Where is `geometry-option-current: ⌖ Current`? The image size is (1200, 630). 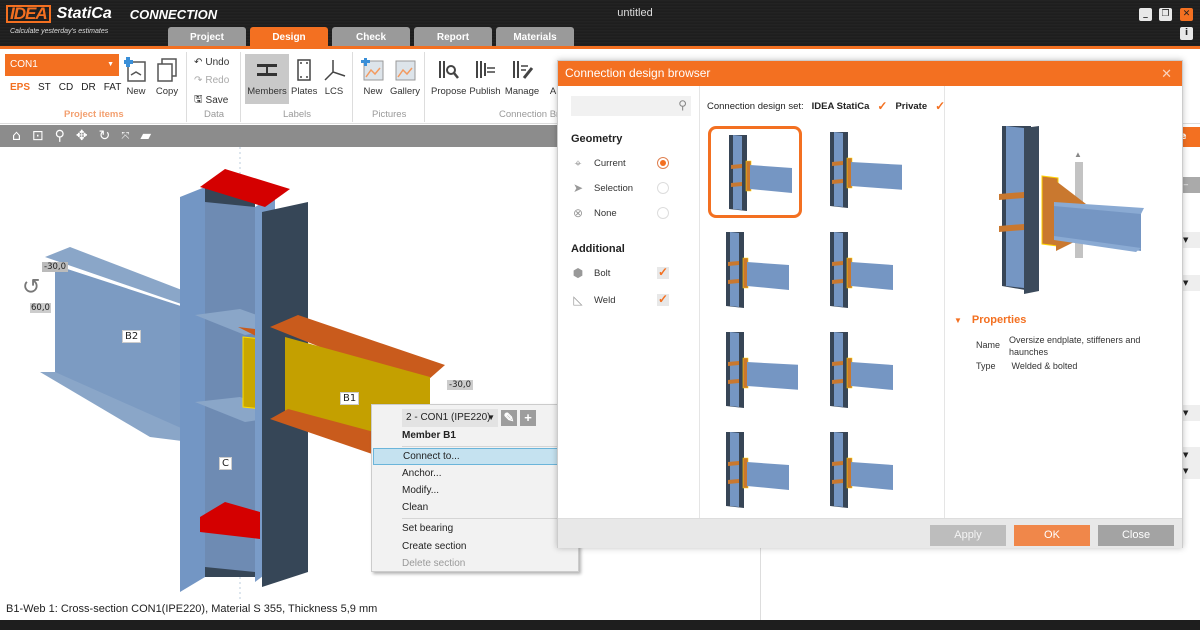
geometry-option-current: ⌖ Current is located at coordinates (631, 163).